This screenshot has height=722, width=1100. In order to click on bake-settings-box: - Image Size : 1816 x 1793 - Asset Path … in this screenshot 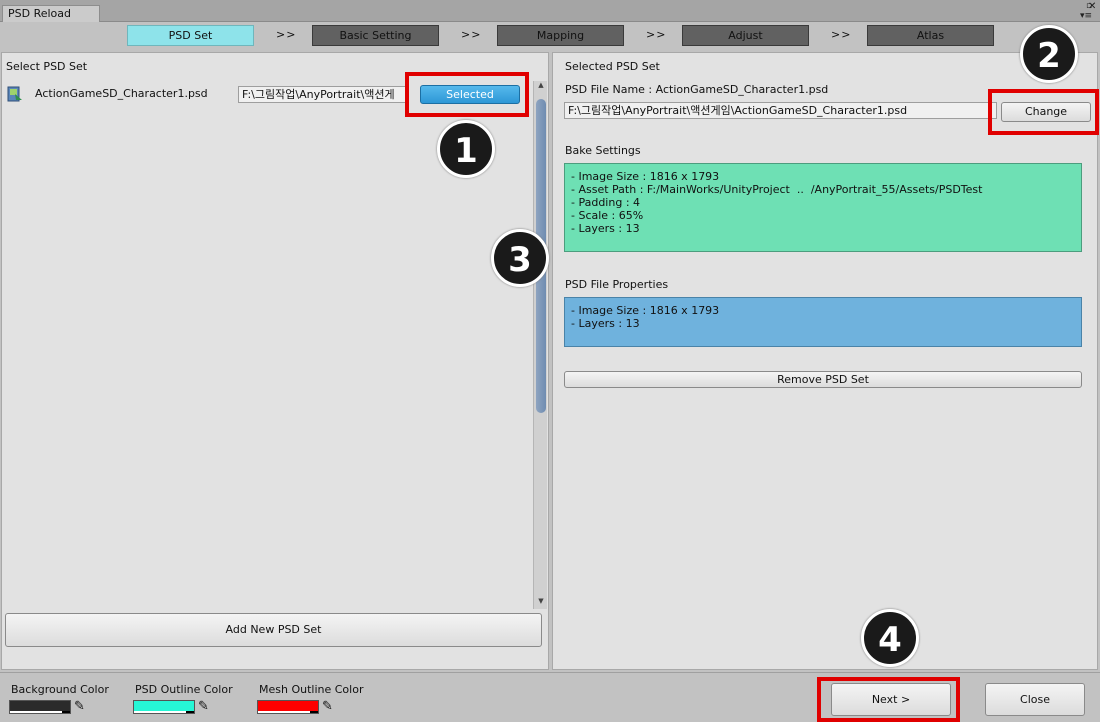, I will do `click(823, 207)`.